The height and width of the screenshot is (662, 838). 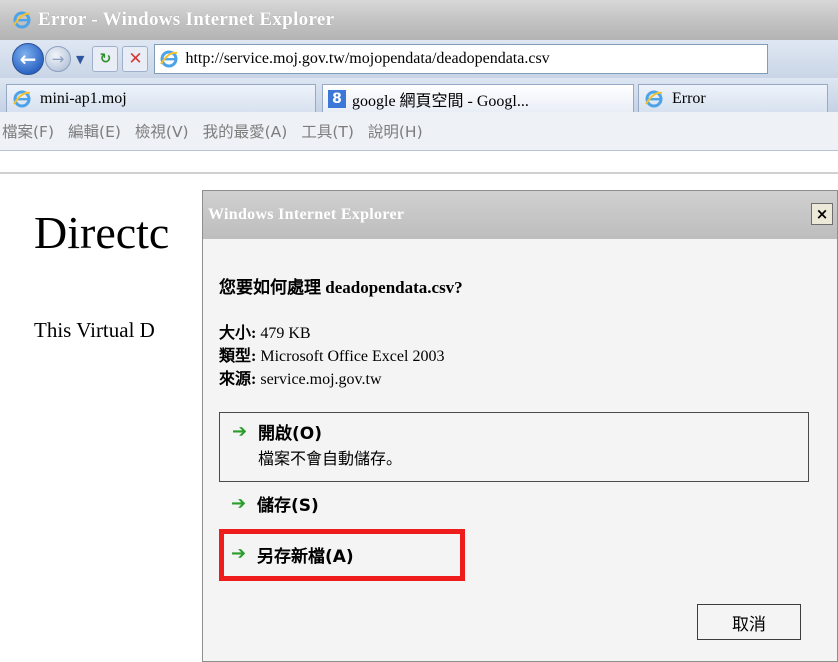 I want to click on page-heading: Directc, so click(x=102, y=232).